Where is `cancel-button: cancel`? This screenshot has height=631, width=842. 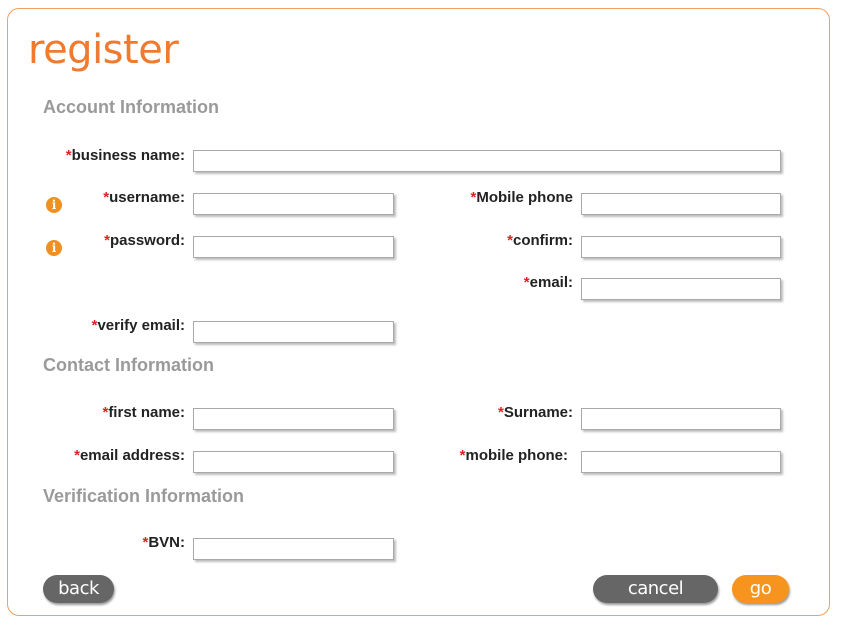 cancel-button: cancel is located at coordinates (655, 589).